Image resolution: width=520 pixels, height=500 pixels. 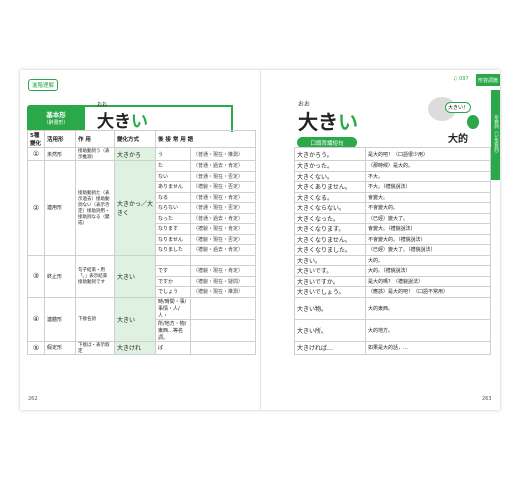 What do you see at coordinates (487, 399) in the screenshot?
I see `page-number-right: 263` at bounding box center [487, 399].